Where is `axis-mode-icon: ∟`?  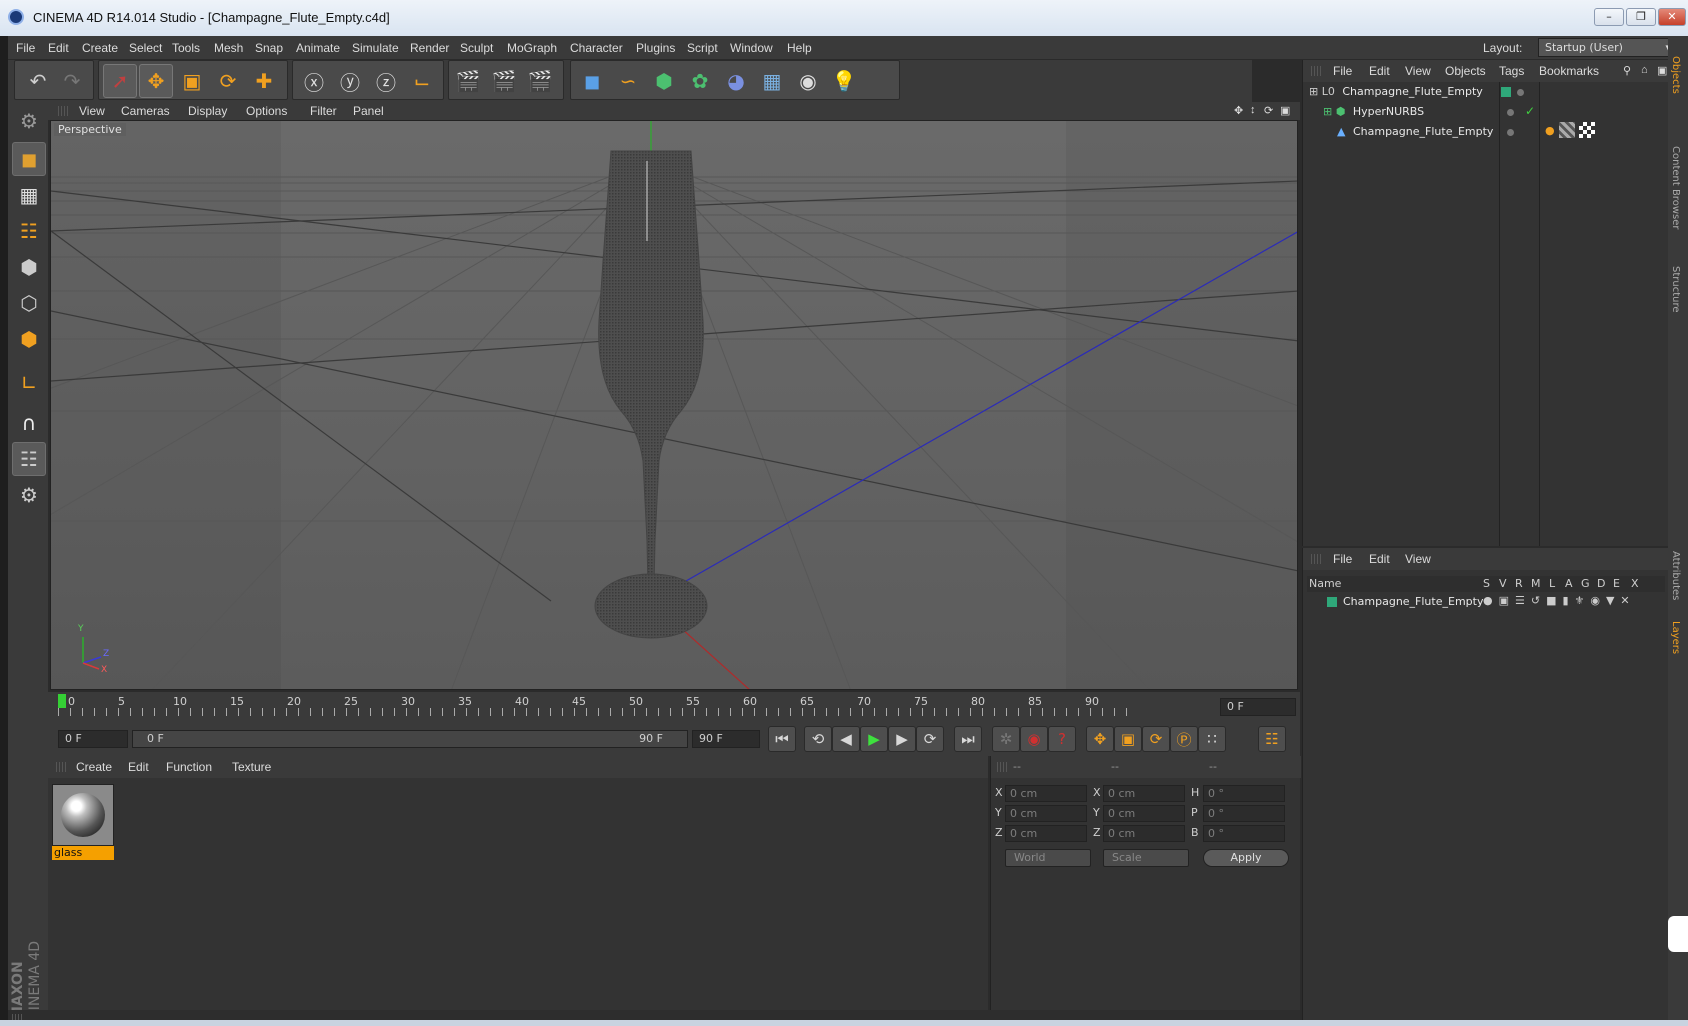 axis-mode-icon: ∟ is located at coordinates (29, 383).